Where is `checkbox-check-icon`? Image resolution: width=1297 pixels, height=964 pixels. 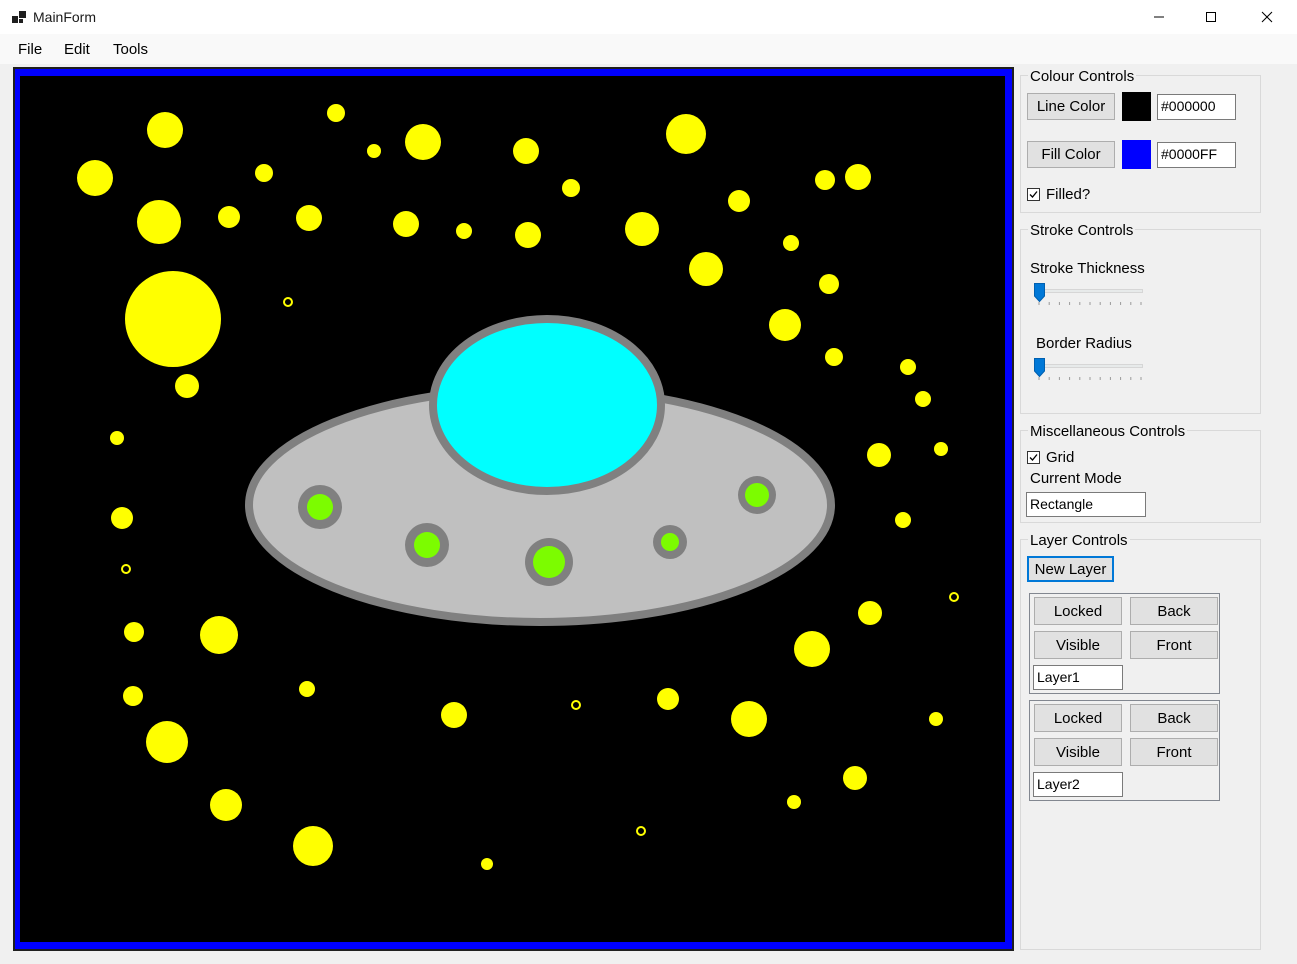 checkbox-check-icon is located at coordinates (1033, 457).